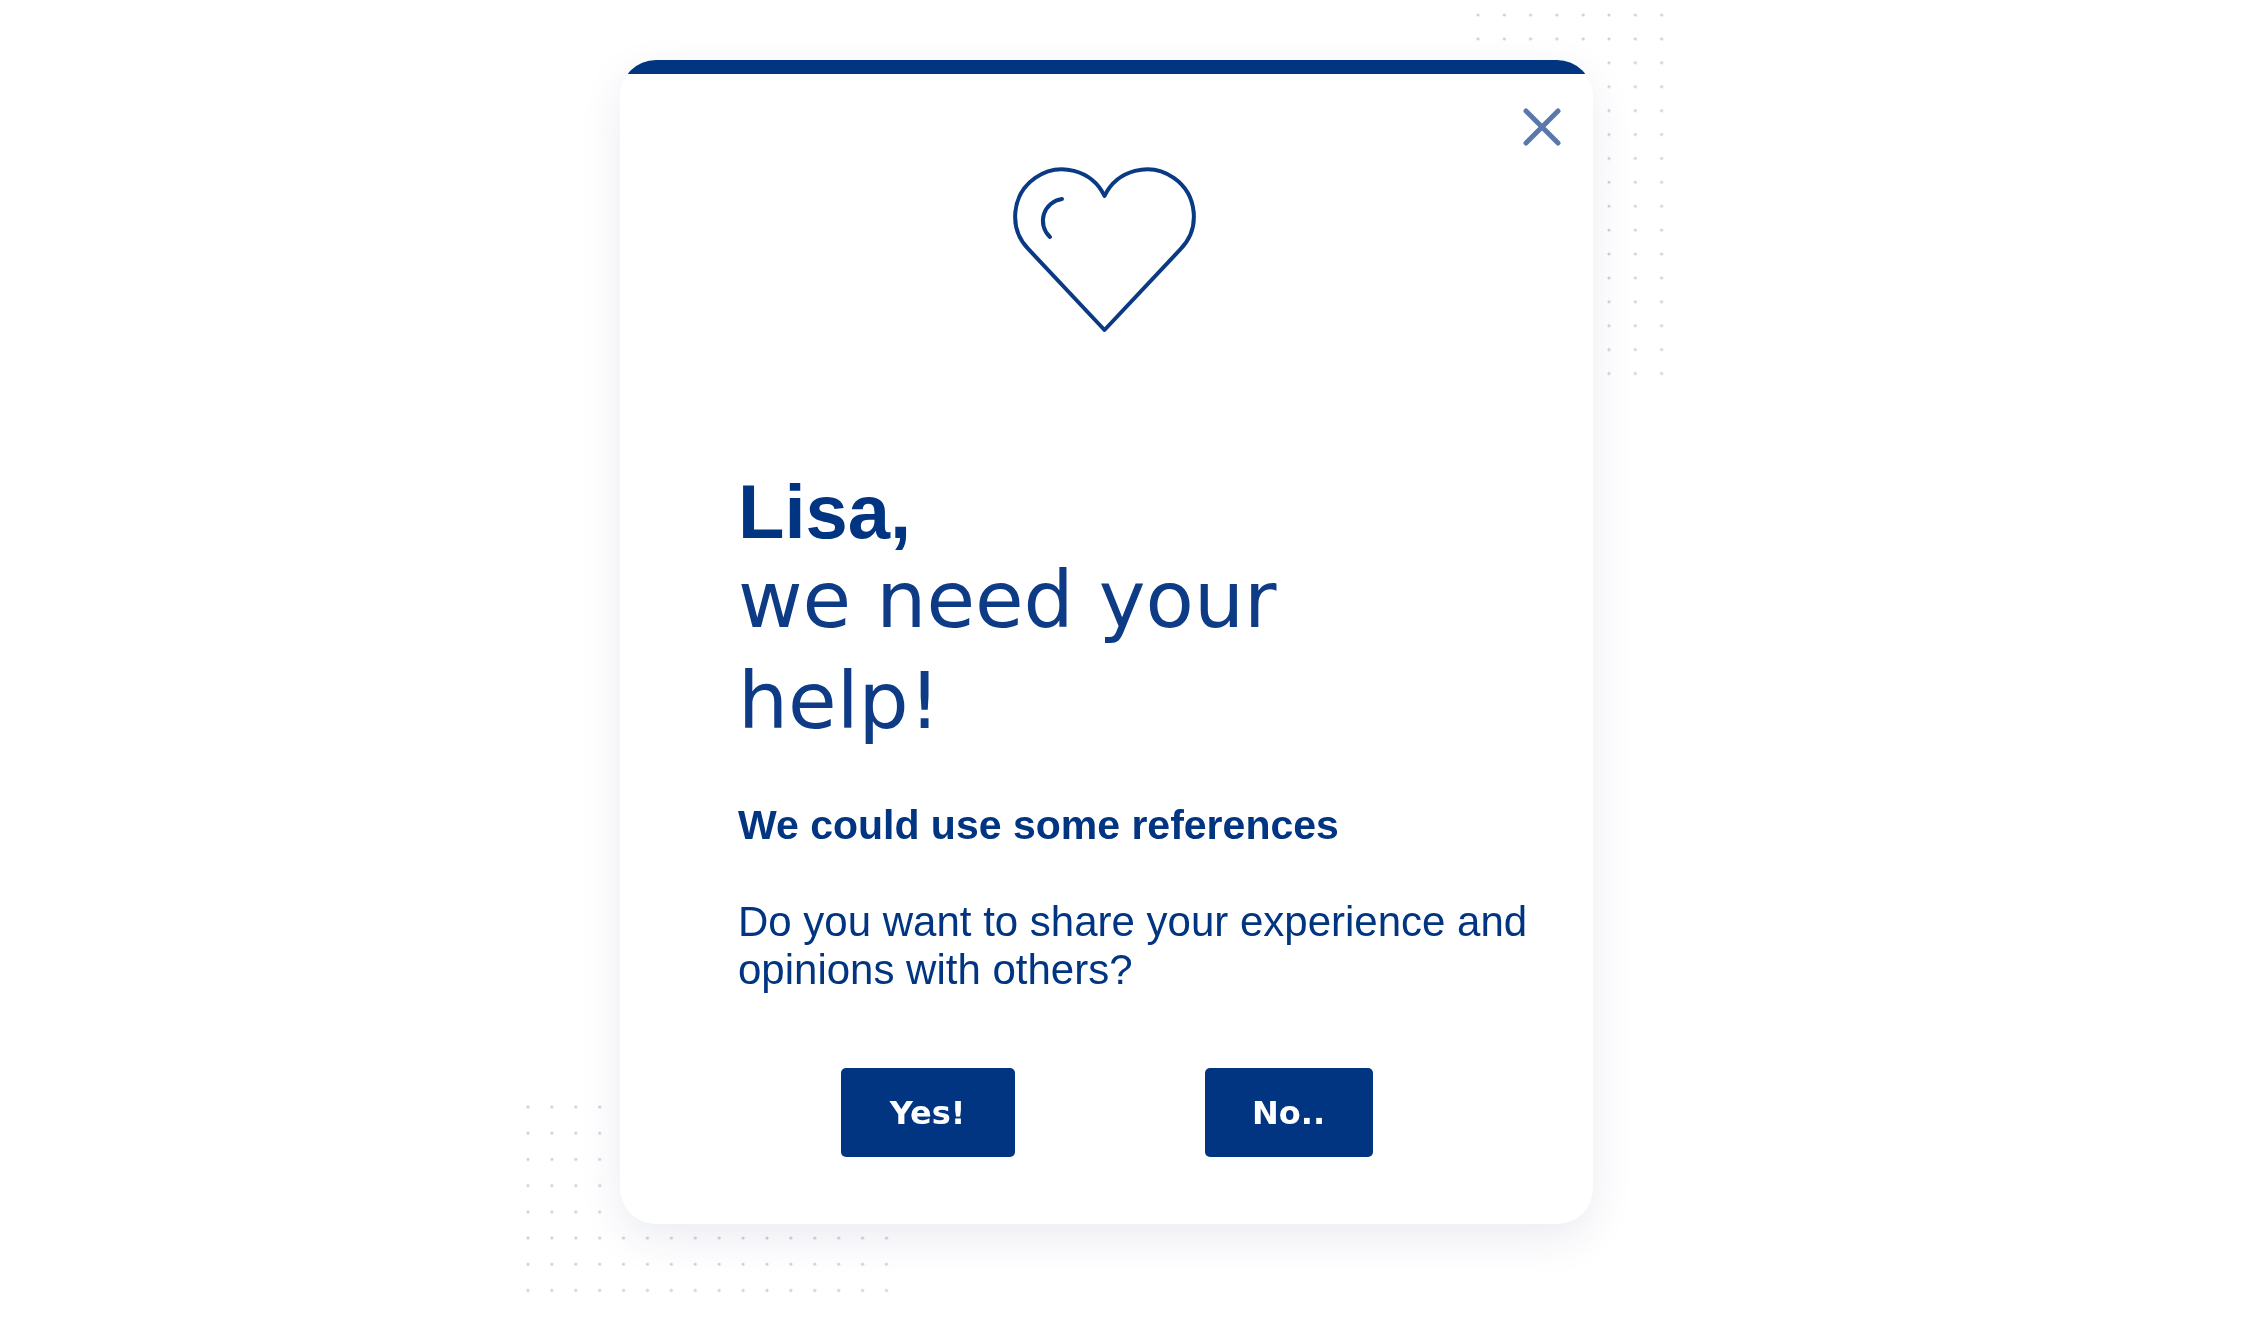  What do you see at coordinates (1008, 651) in the screenshot?
I see `headline: we need your help!` at bounding box center [1008, 651].